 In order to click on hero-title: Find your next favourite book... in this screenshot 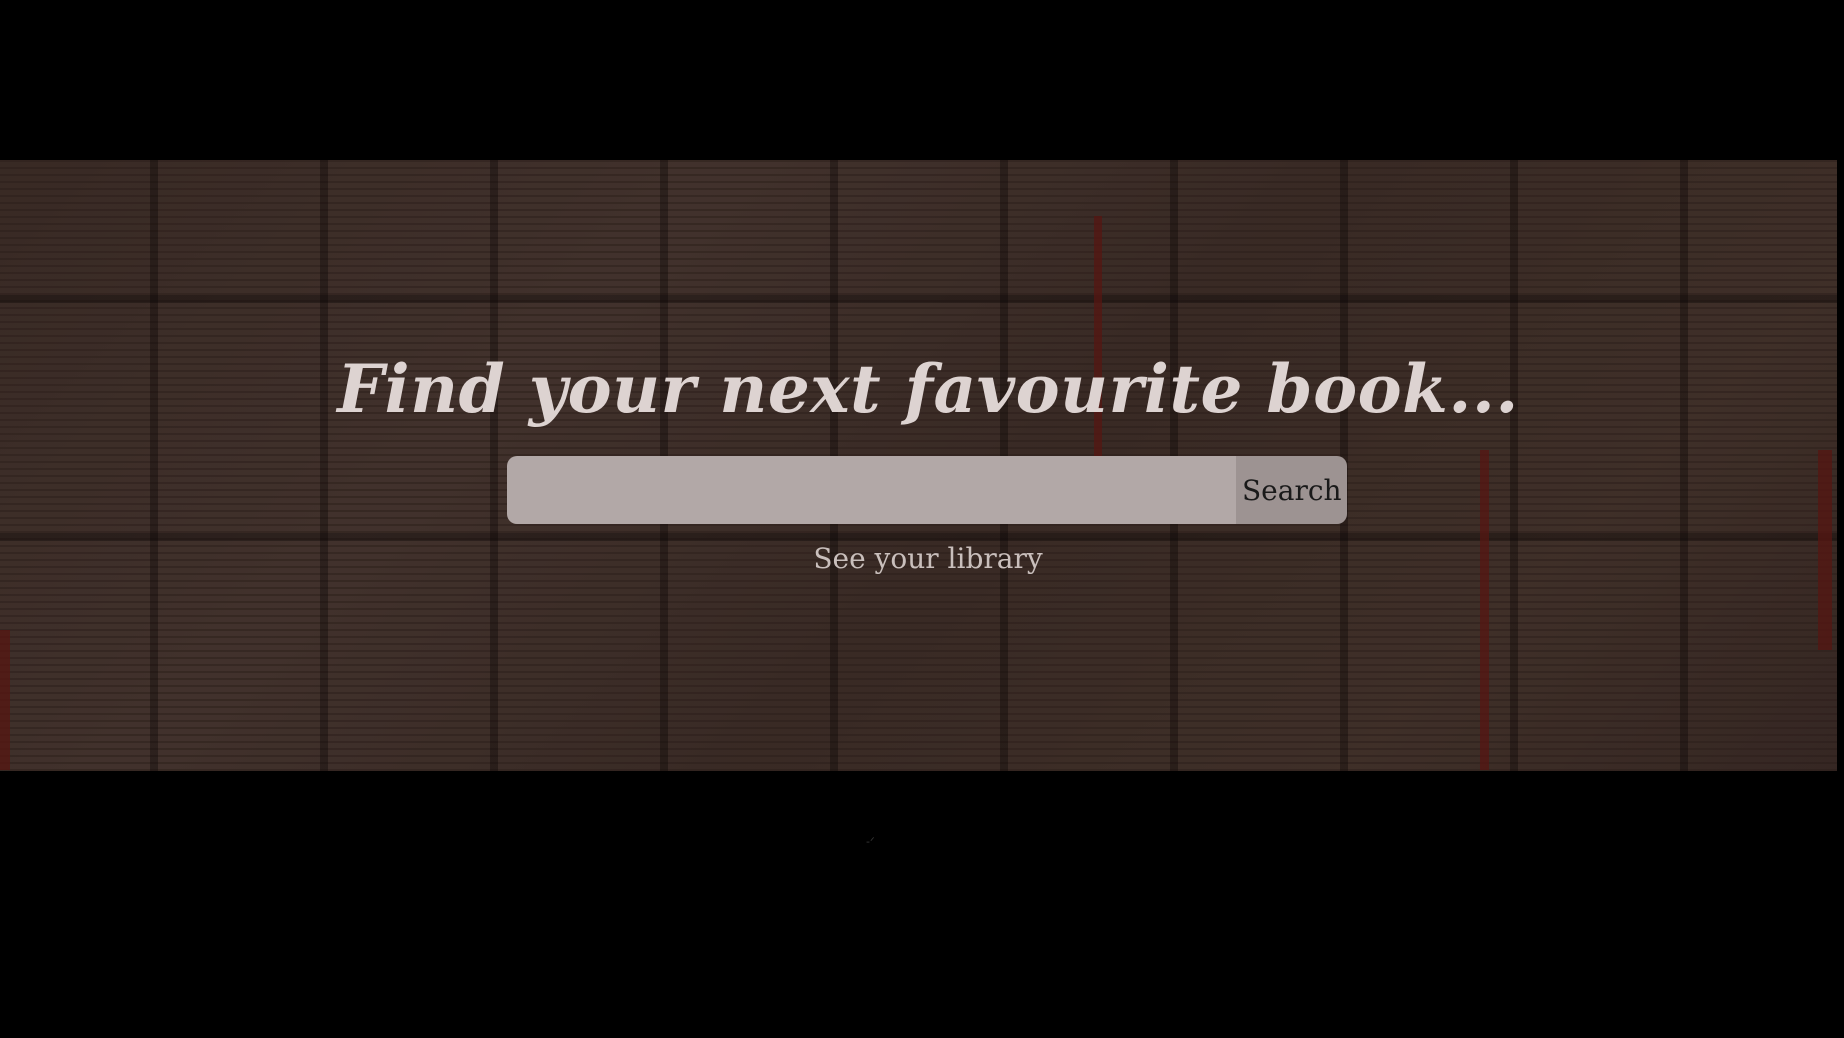, I will do `click(928, 389)`.